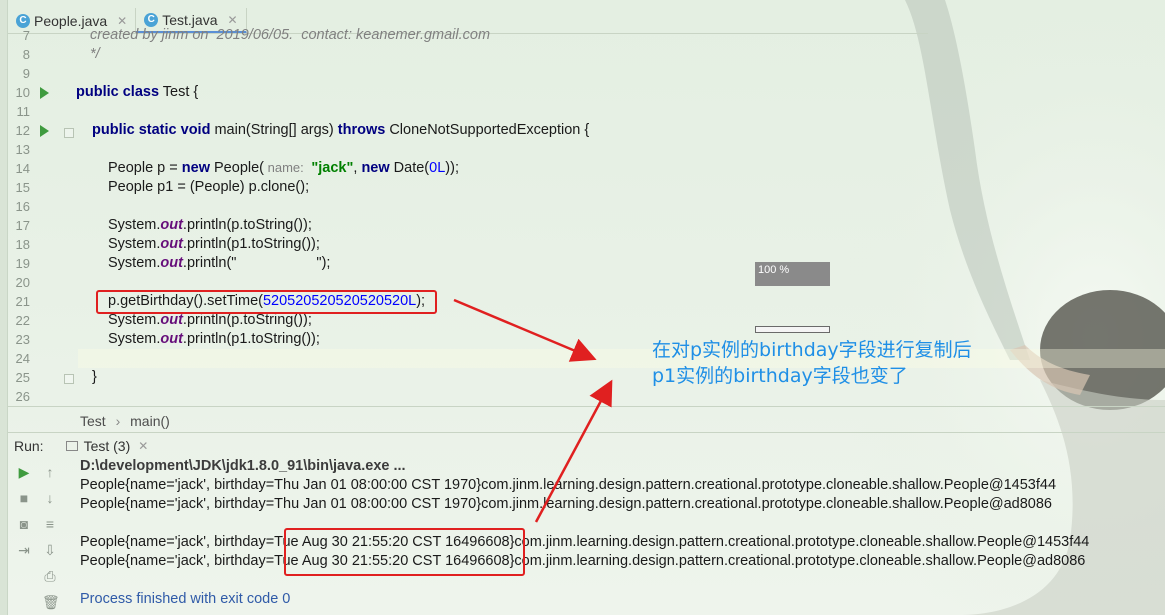 This screenshot has height=615, width=1165. I want to click on console-exit-message: Process finished with exit code 0, so click(185, 599).